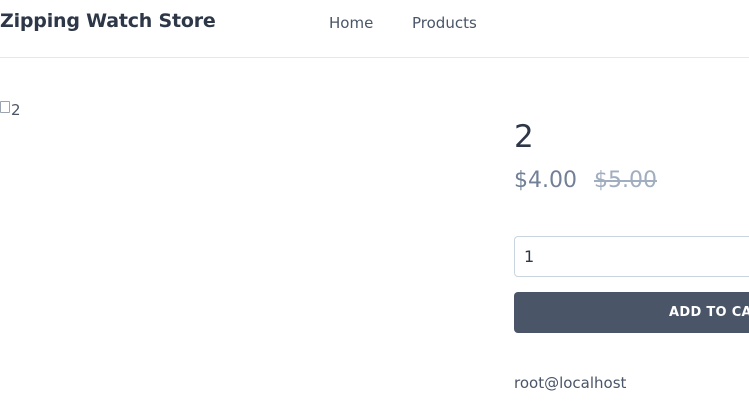 The height and width of the screenshot is (418, 749). Describe the element at coordinates (108, 21) in the screenshot. I see `brand-logo-link: Zipping Watch Store` at that location.